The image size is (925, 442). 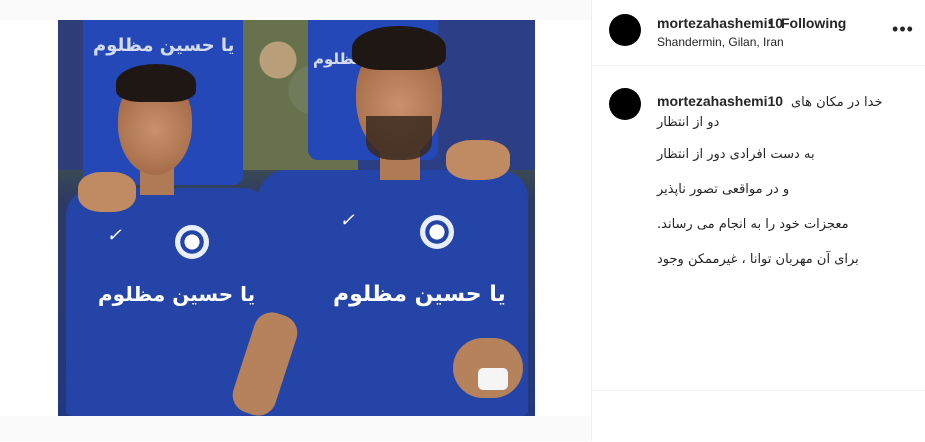 I want to click on wristband, so click(x=493, y=379).